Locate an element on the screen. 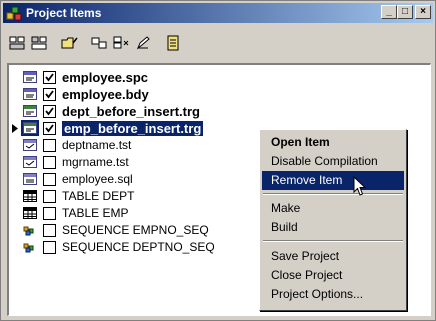 This screenshot has height=321, width=436. item-label: mgrname.tst is located at coordinates (95, 162).